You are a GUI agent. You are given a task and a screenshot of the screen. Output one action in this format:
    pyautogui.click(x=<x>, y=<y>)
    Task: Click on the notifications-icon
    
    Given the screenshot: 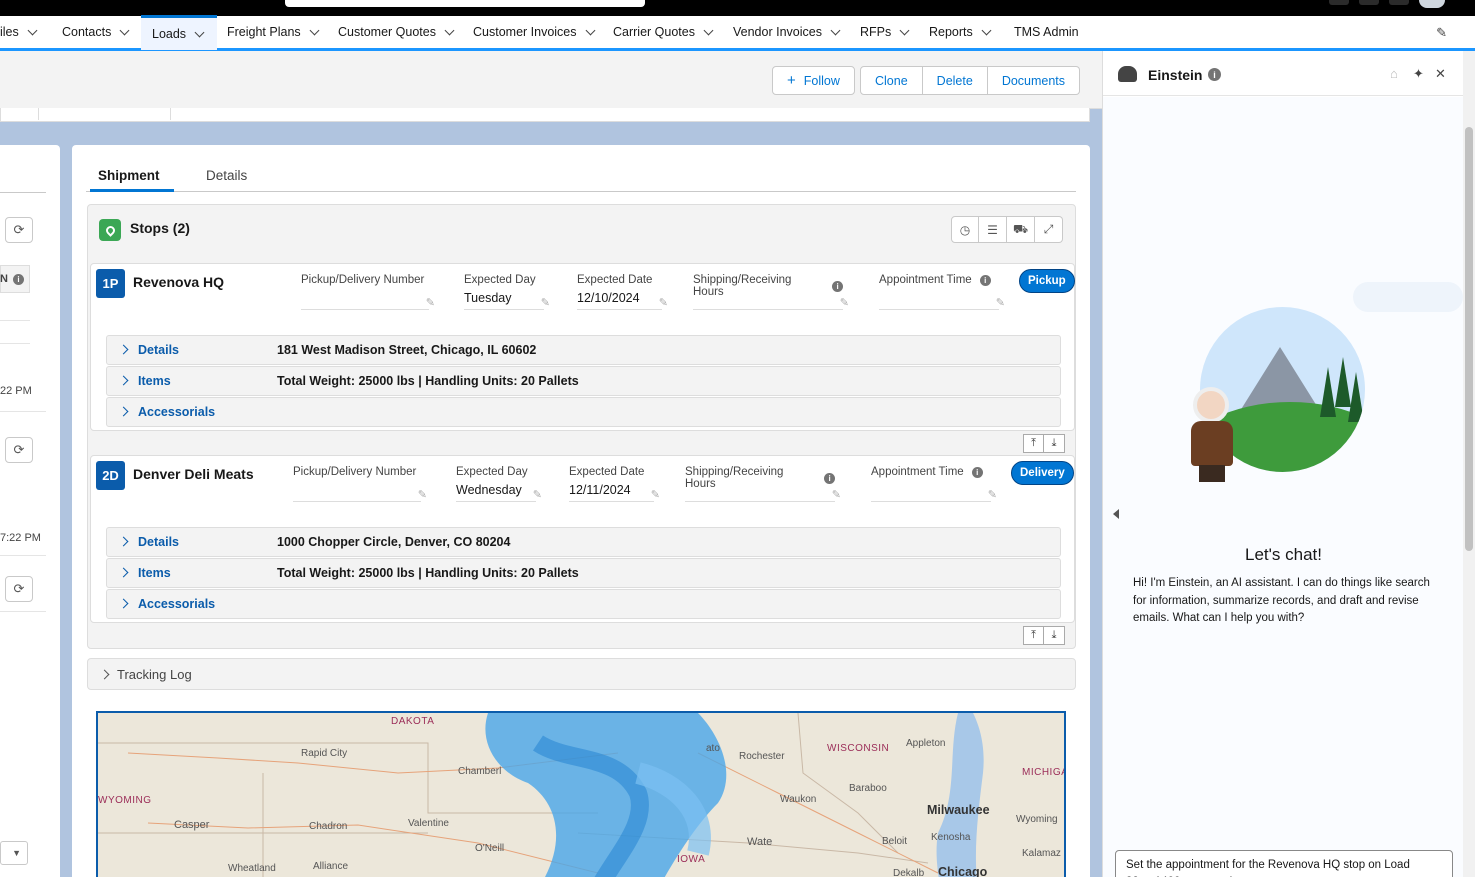 What is the action you would take?
    pyautogui.click(x=1399, y=2)
    